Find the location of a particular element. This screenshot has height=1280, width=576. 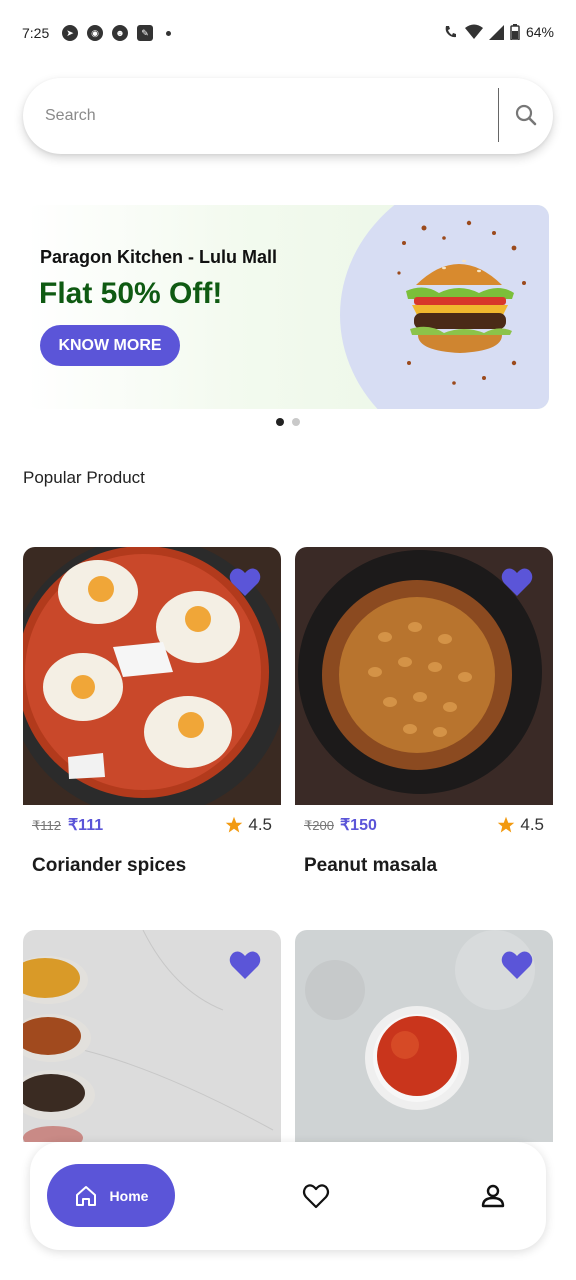

status-bar: 7:25 ➤ ◉ ☻ ✎ 64% is located at coordinates (288, 33).